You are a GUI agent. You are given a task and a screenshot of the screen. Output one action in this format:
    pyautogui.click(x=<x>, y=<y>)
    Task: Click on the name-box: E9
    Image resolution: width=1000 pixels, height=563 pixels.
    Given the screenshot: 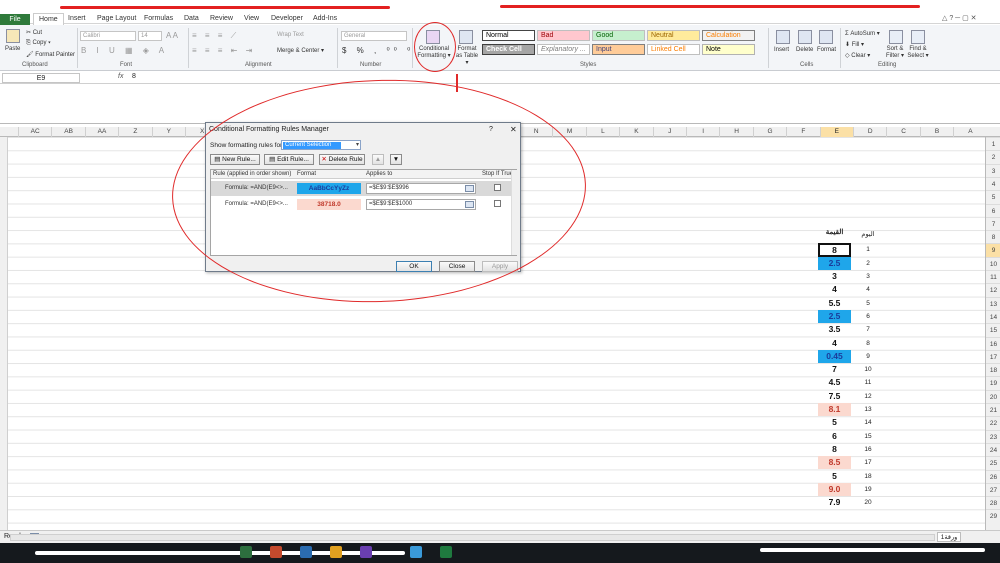 What is the action you would take?
    pyautogui.click(x=41, y=78)
    